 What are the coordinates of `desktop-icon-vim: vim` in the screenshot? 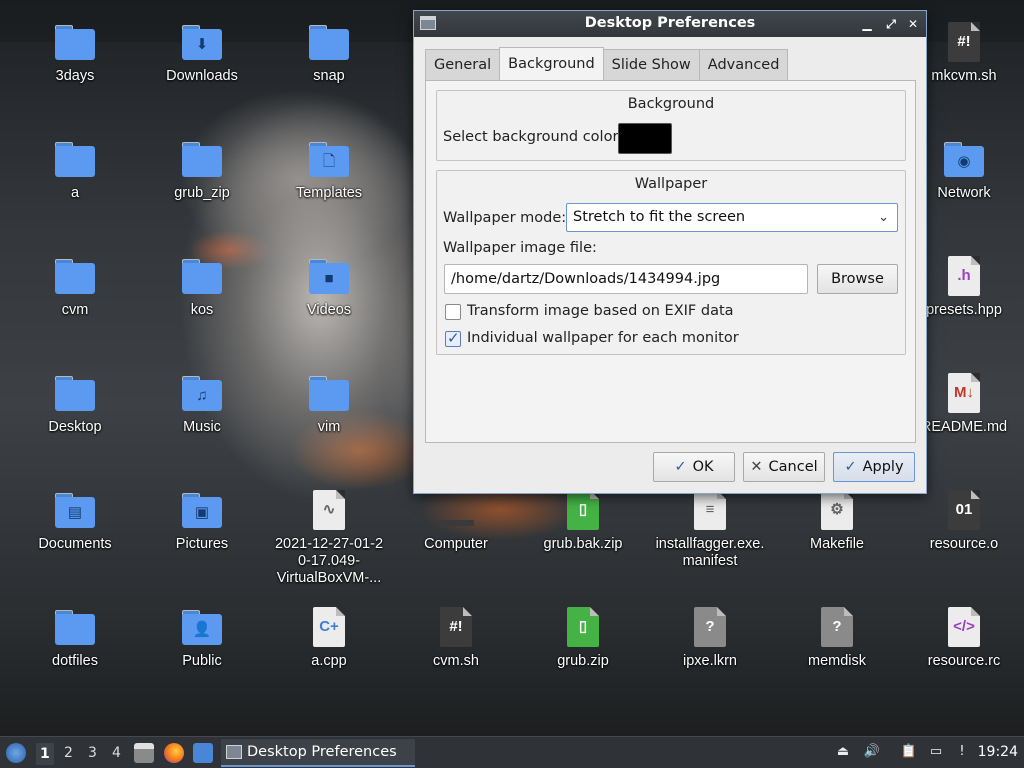 It's located at (329, 404).